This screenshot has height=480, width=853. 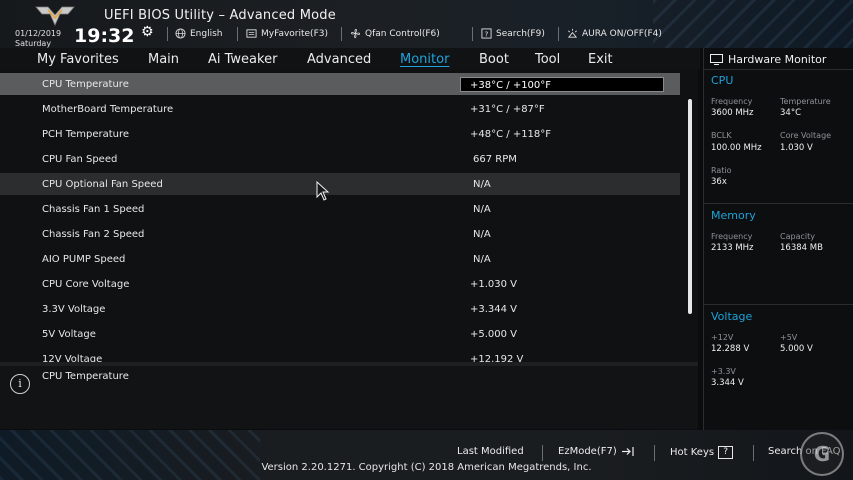 What do you see at coordinates (93, 234) in the screenshot?
I see `item-label: Chassis Fan 2 Speed` at bounding box center [93, 234].